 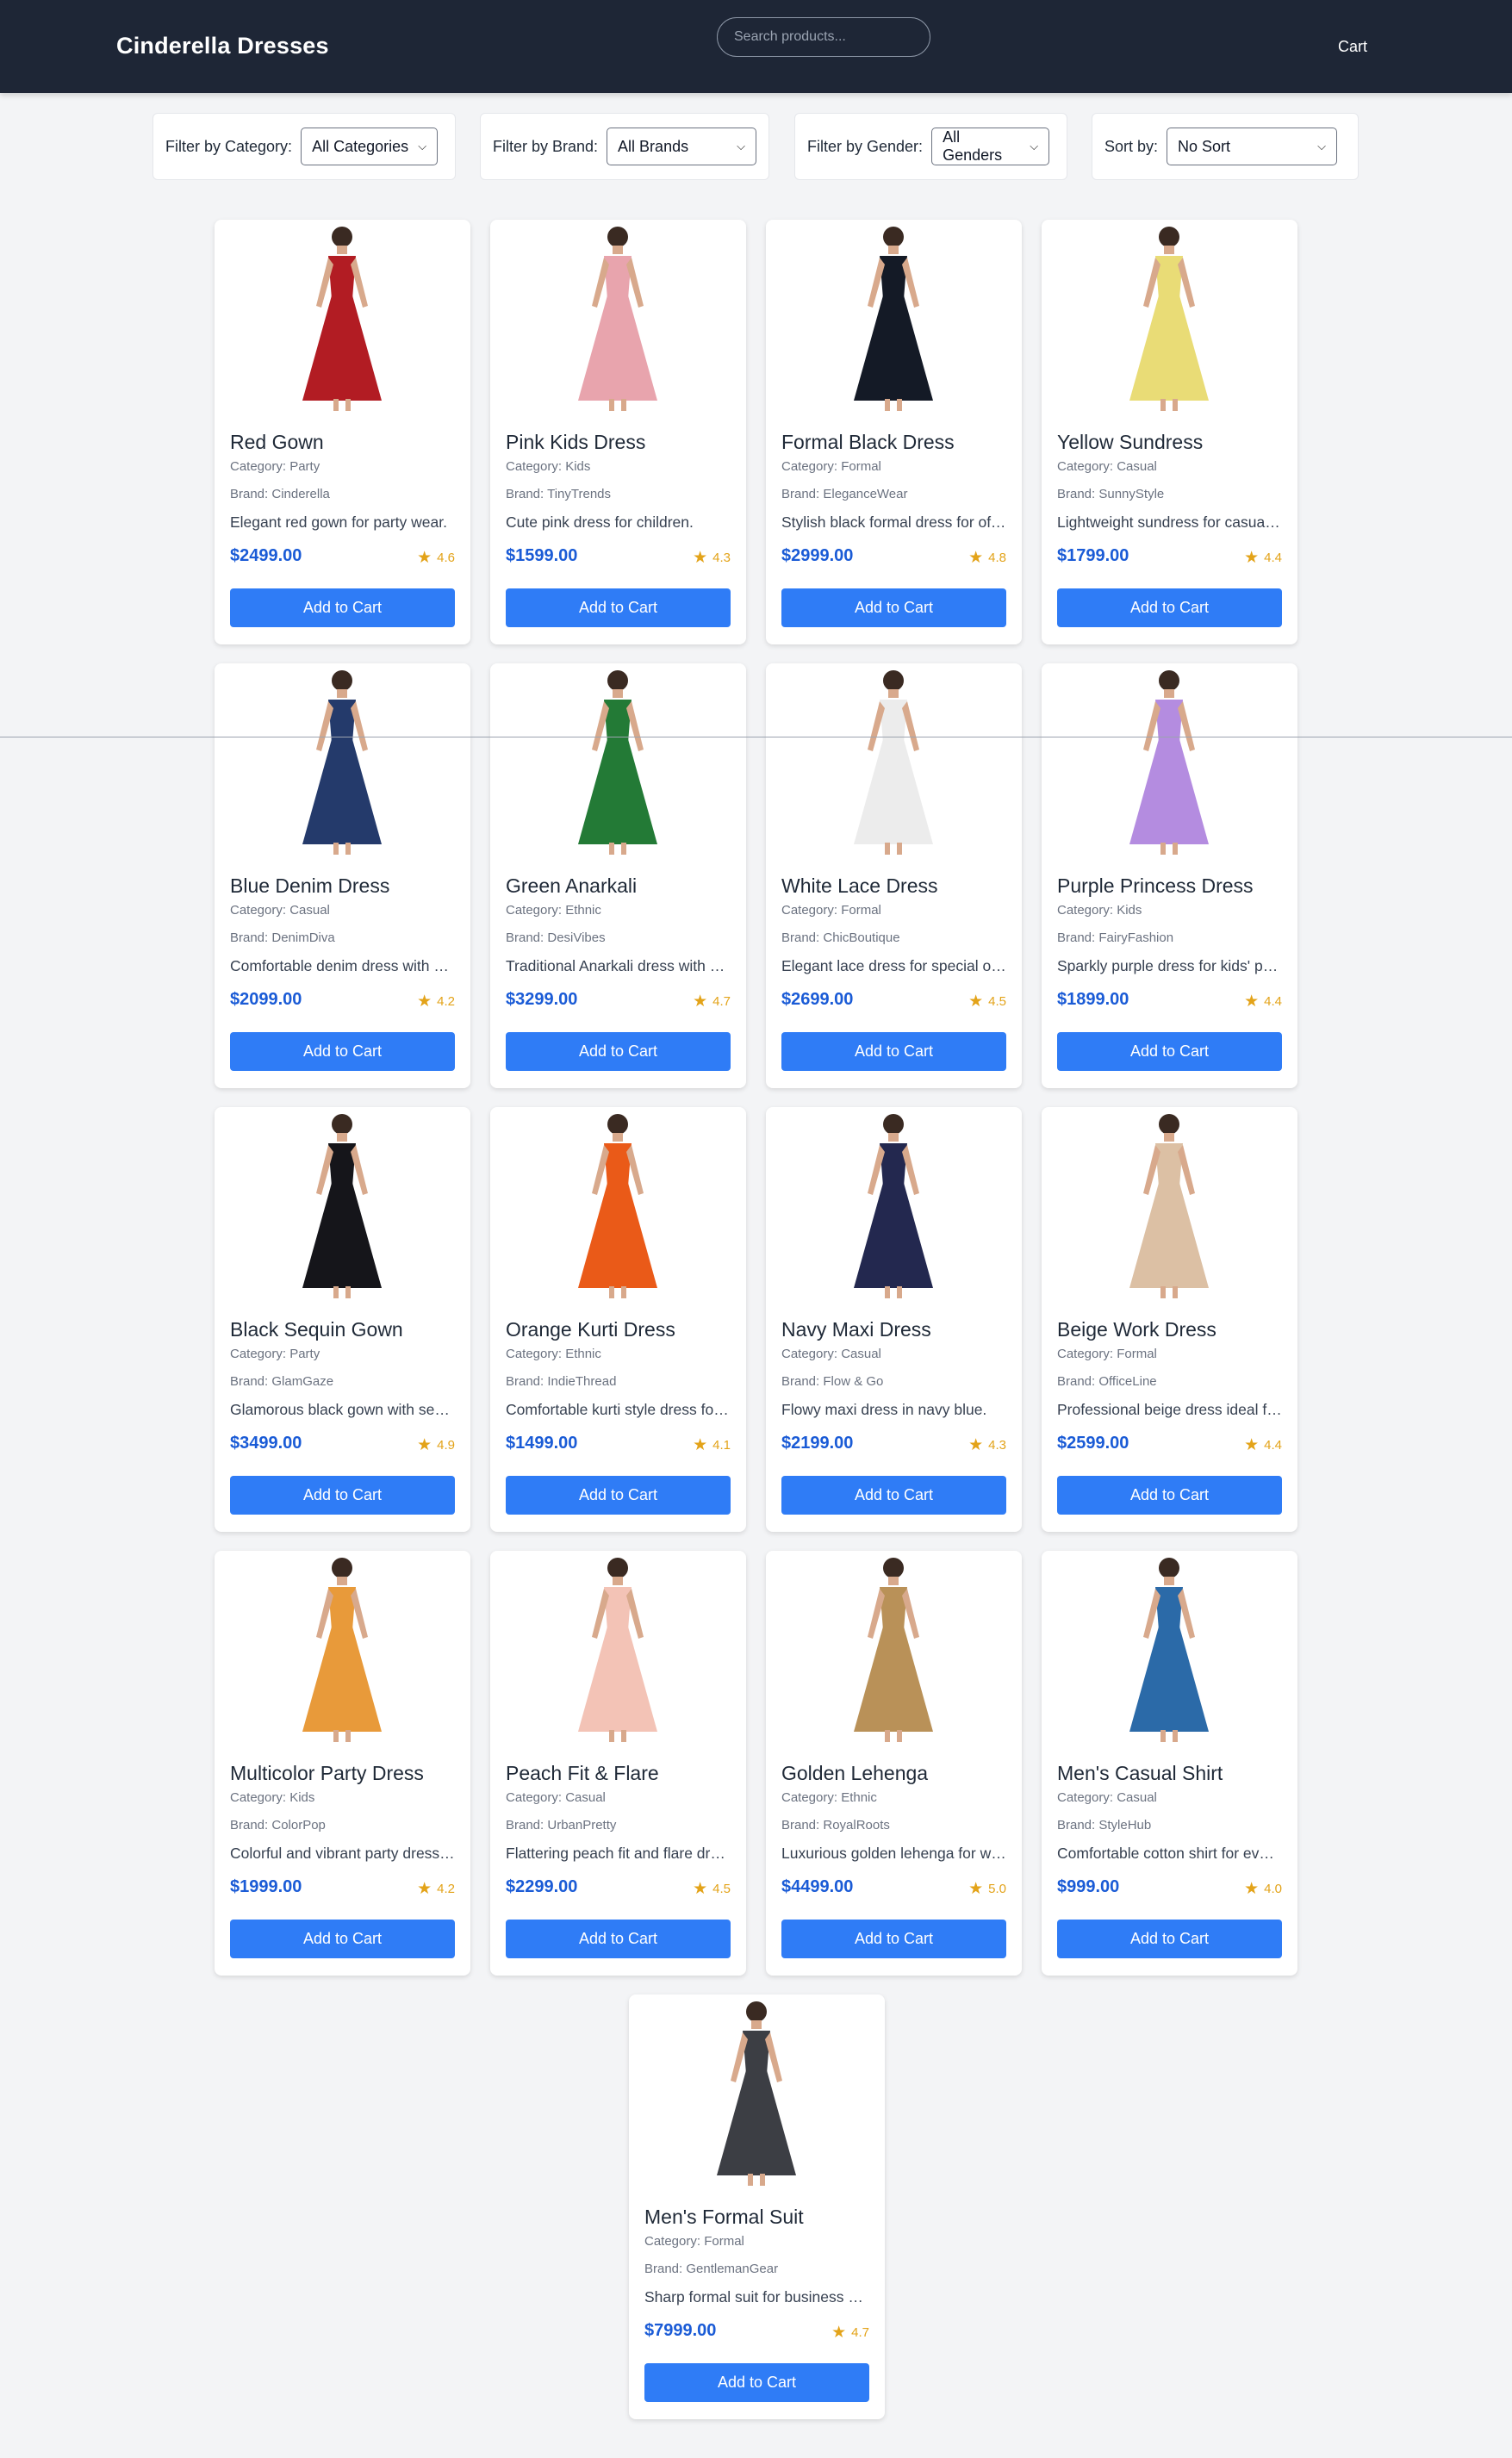 What do you see at coordinates (712, 1001) in the screenshot?
I see `product-rating: ★ 4.7` at bounding box center [712, 1001].